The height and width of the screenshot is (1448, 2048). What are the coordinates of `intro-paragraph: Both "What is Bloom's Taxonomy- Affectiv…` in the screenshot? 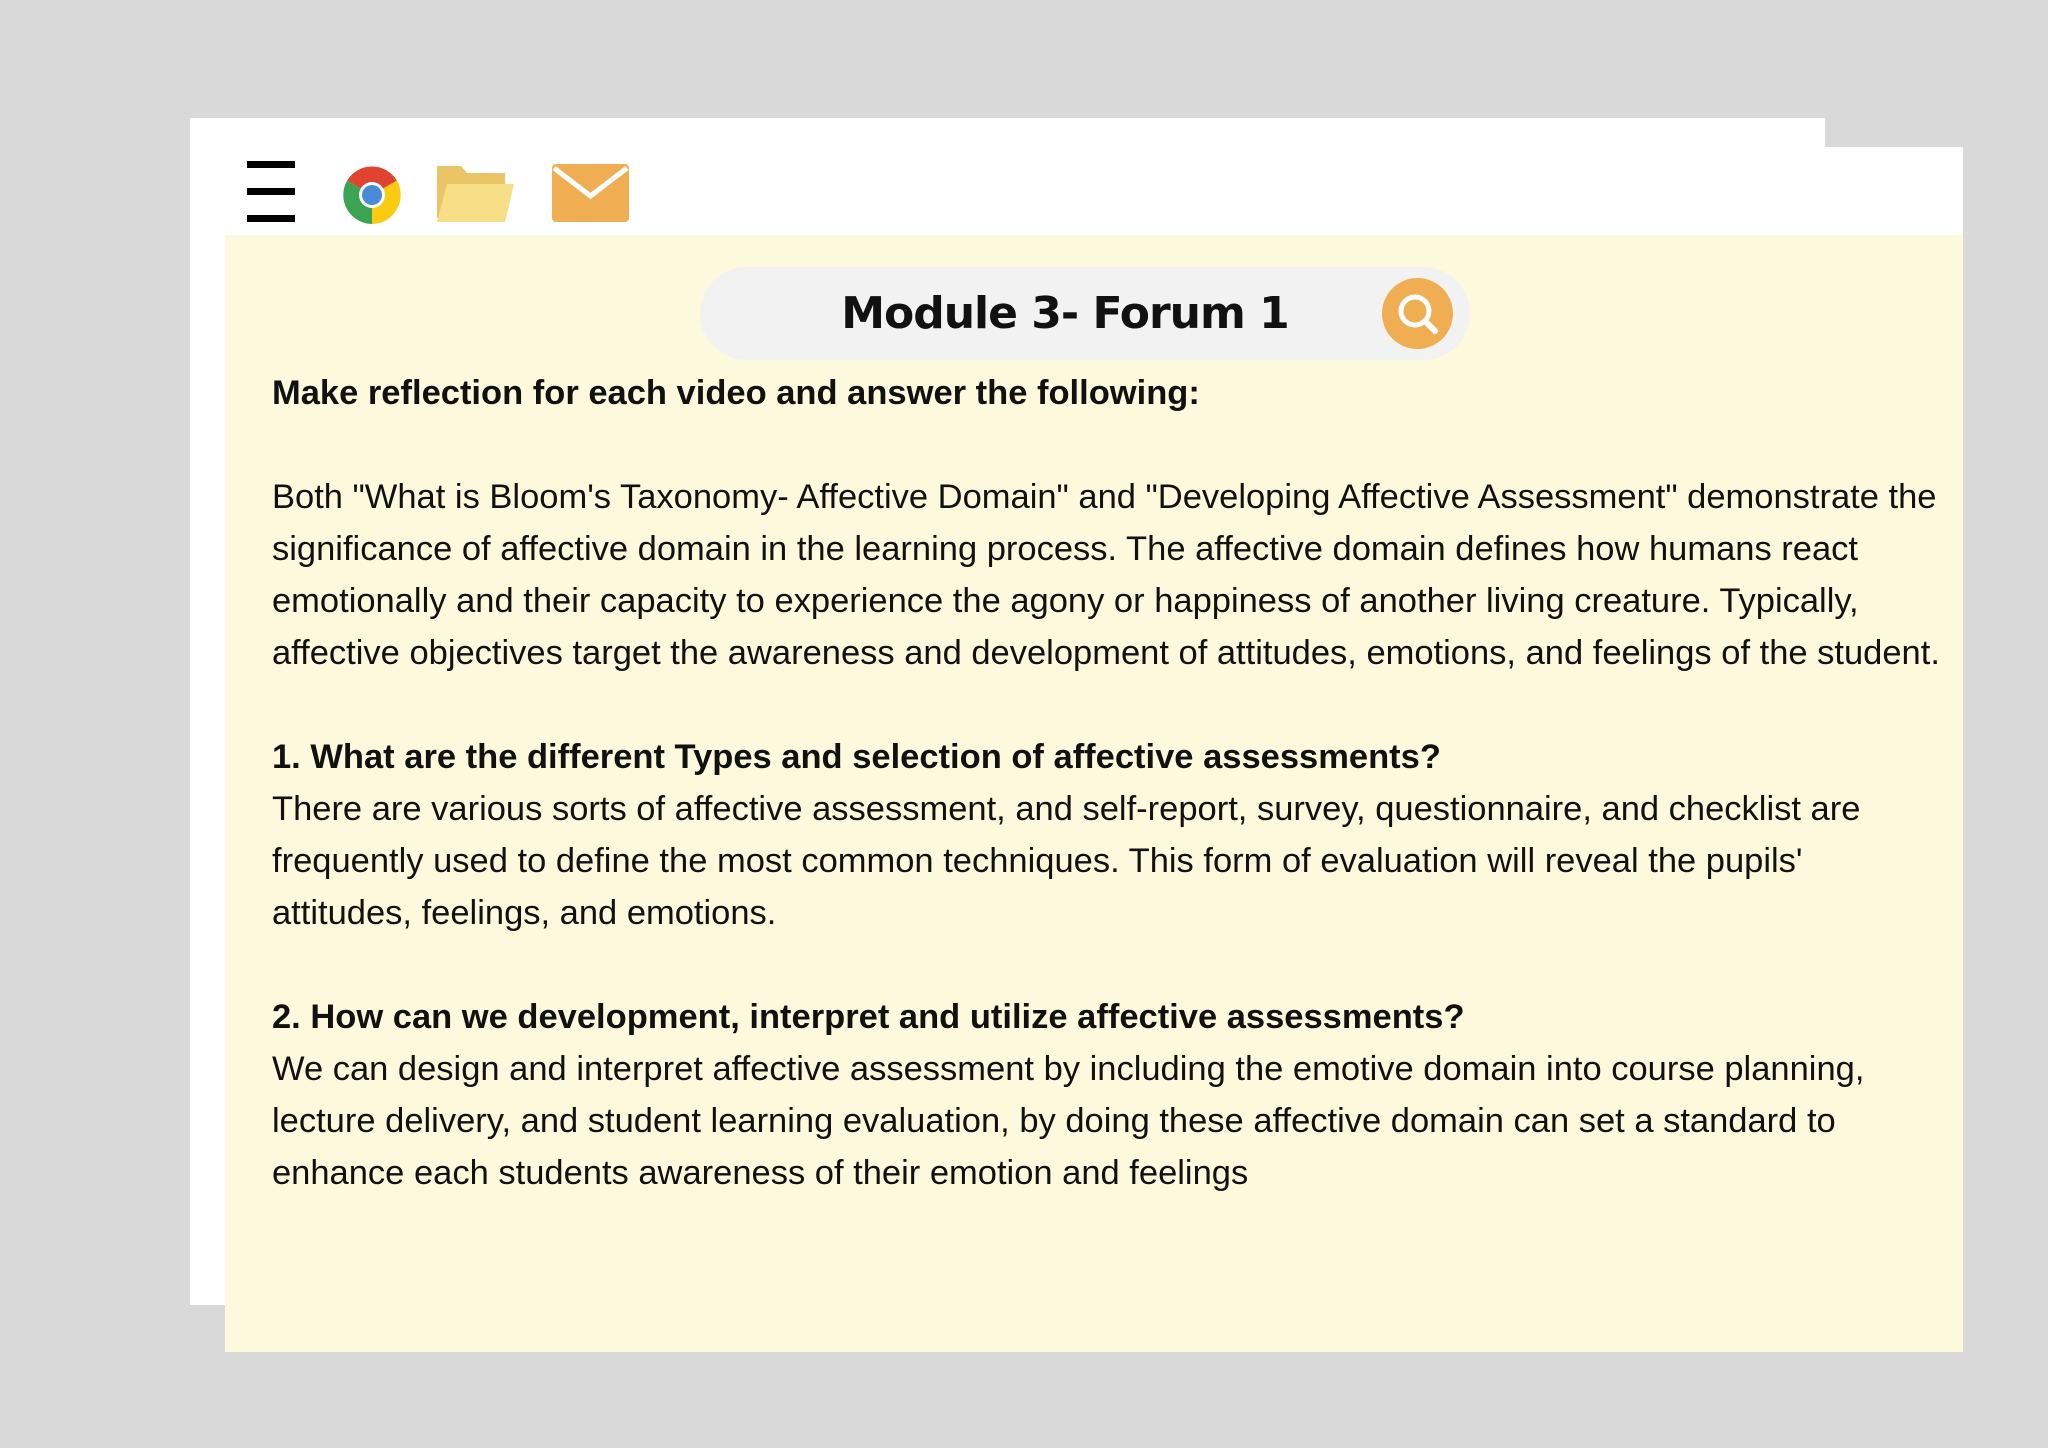 It's located at (1106, 575).